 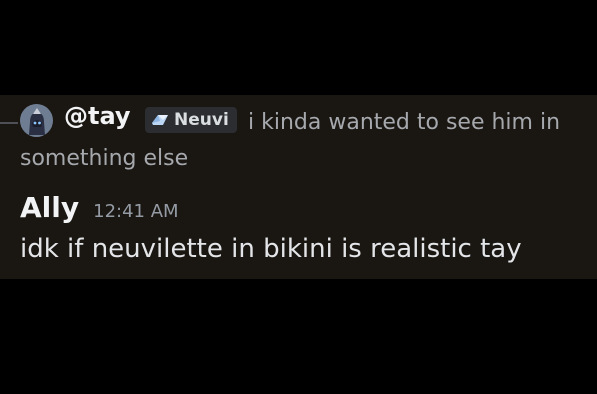 What do you see at coordinates (36, 120) in the screenshot?
I see `reply-avatar` at bounding box center [36, 120].